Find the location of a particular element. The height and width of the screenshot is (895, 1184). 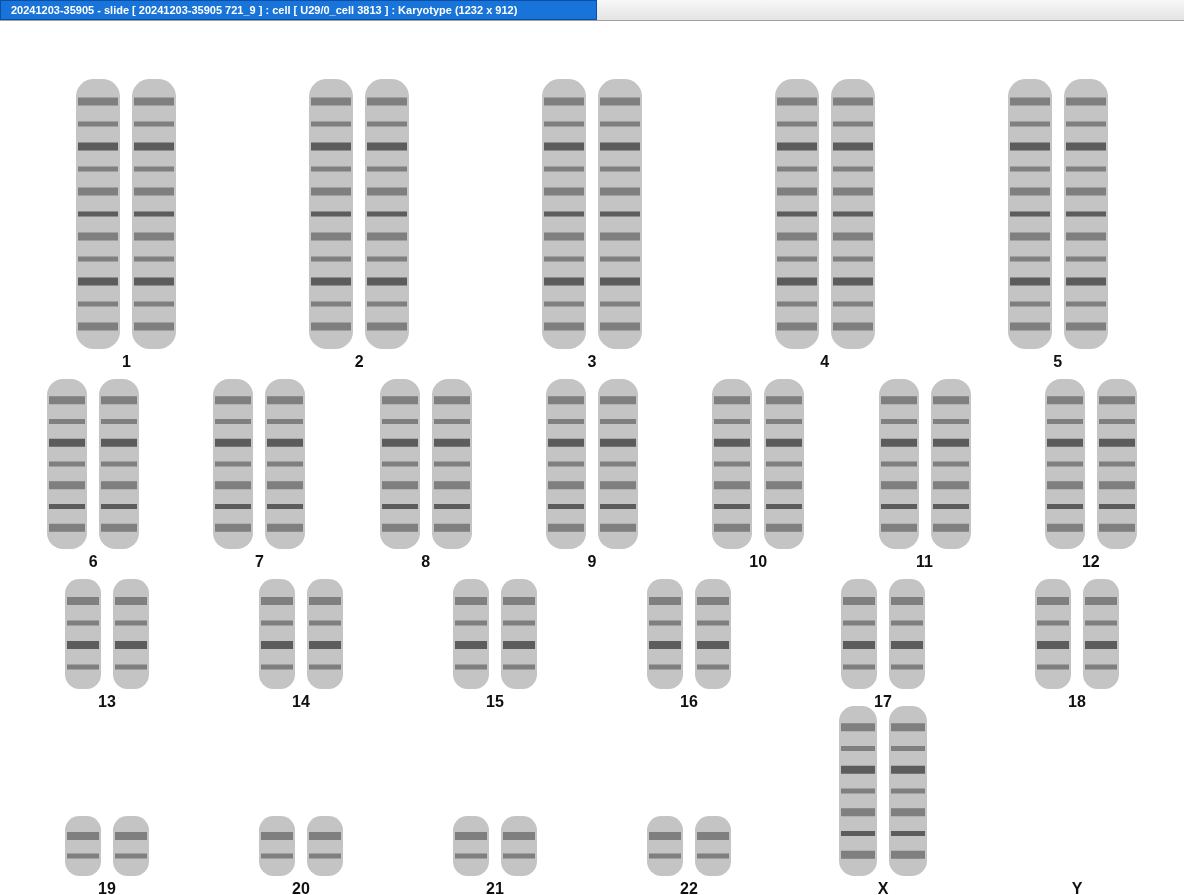

chromosome-number: 17 is located at coordinates (883, 702).